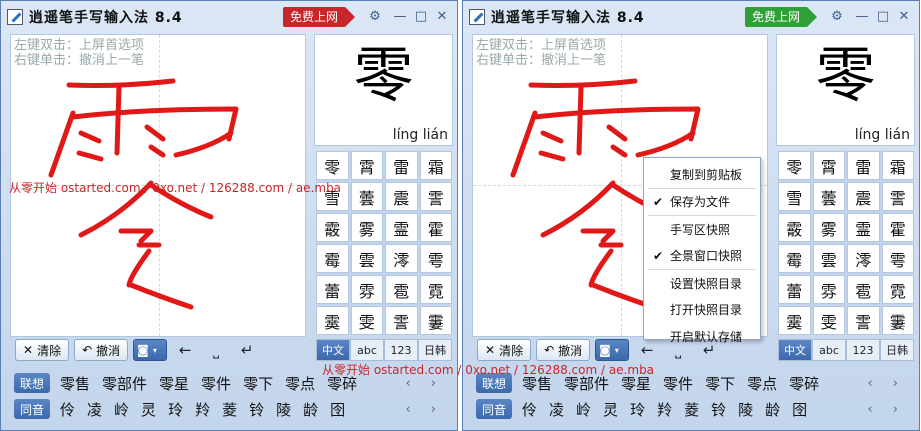 The width and height of the screenshot is (921, 431). What do you see at coordinates (247, 350) in the screenshot?
I see `enter-icon: ↵` at bounding box center [247, 350].